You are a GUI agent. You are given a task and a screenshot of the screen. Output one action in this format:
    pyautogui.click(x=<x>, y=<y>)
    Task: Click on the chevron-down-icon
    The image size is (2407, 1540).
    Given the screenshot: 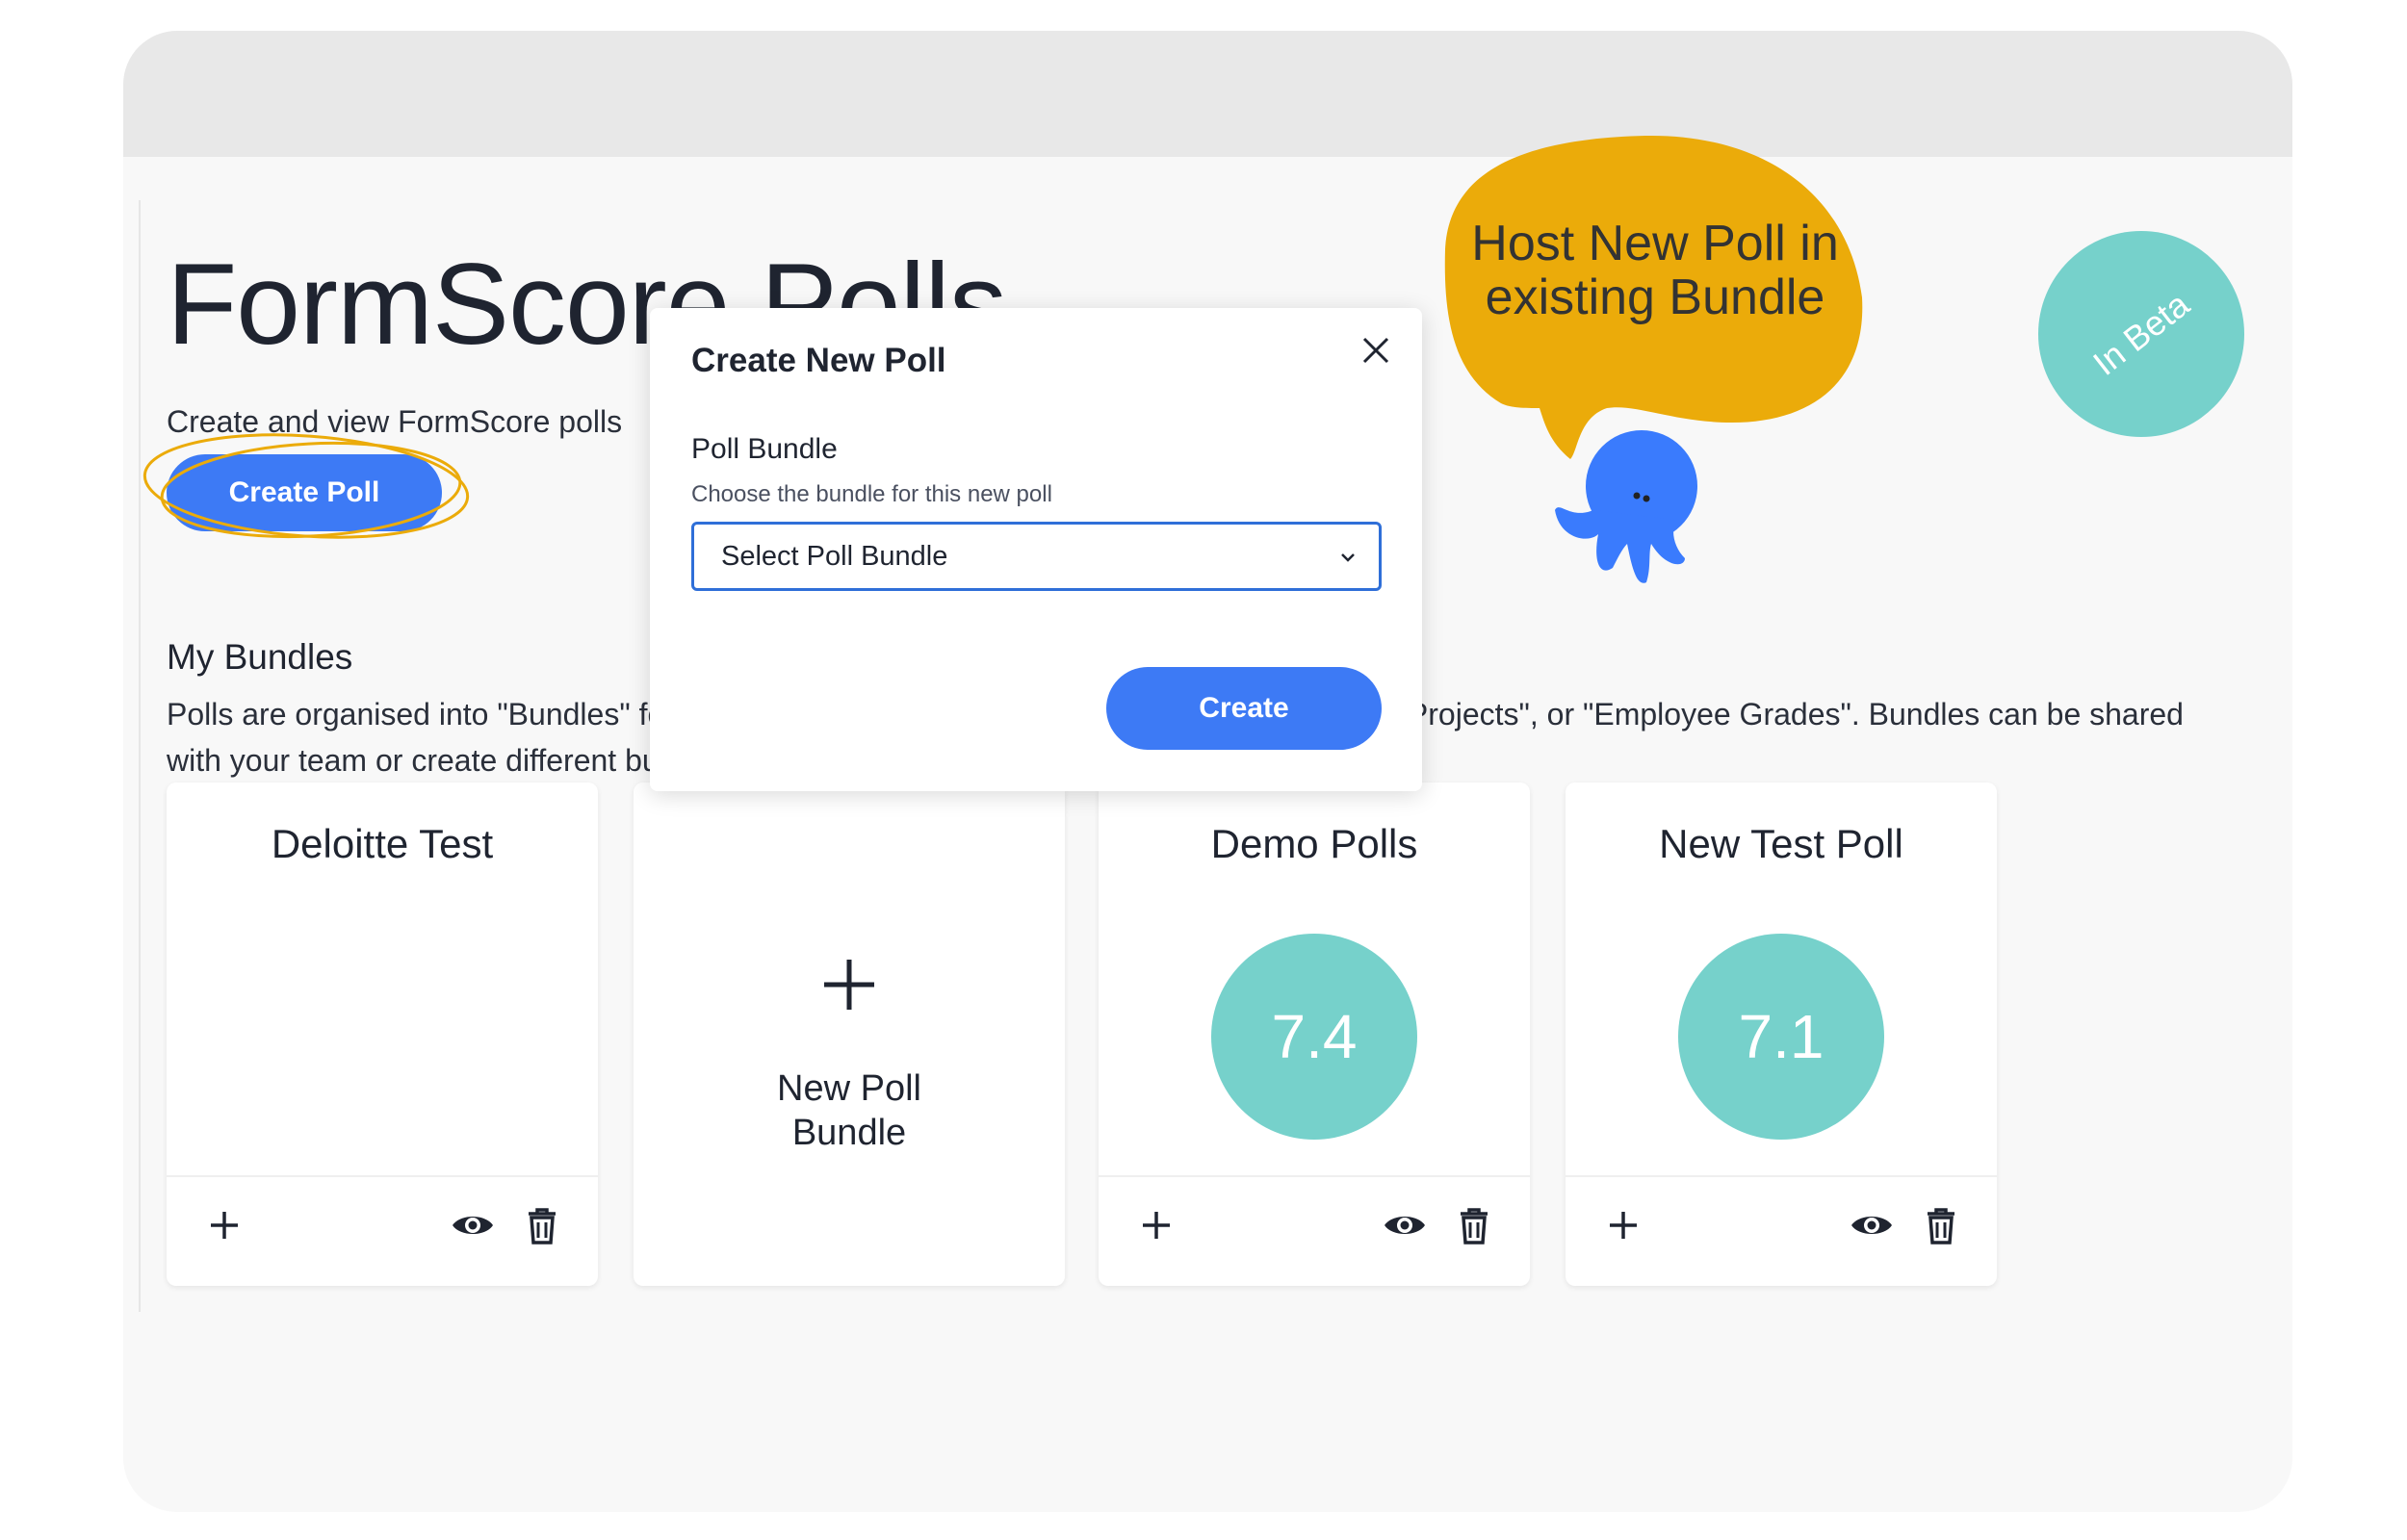 What is the action you would take?
    pyautogui.click(x=1348, y=557)
    